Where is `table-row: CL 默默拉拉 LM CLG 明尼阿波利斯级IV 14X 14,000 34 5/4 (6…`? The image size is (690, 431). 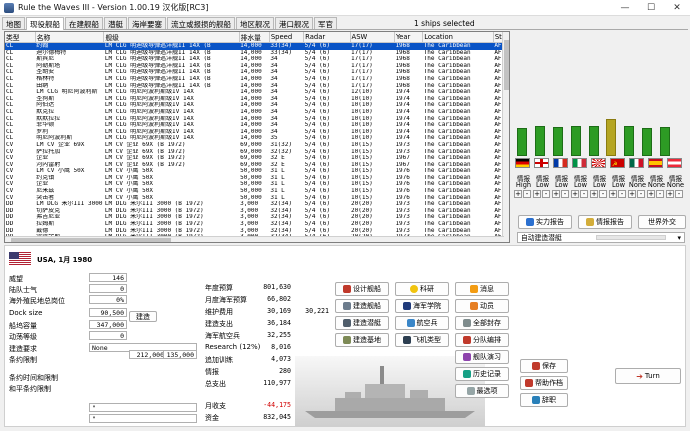 table-row: CL 默默拉拉 LM CLG 明尼阿波利斯级IV 14X 14,000 34 5/4 (6… is located at coordinates (257, 119).